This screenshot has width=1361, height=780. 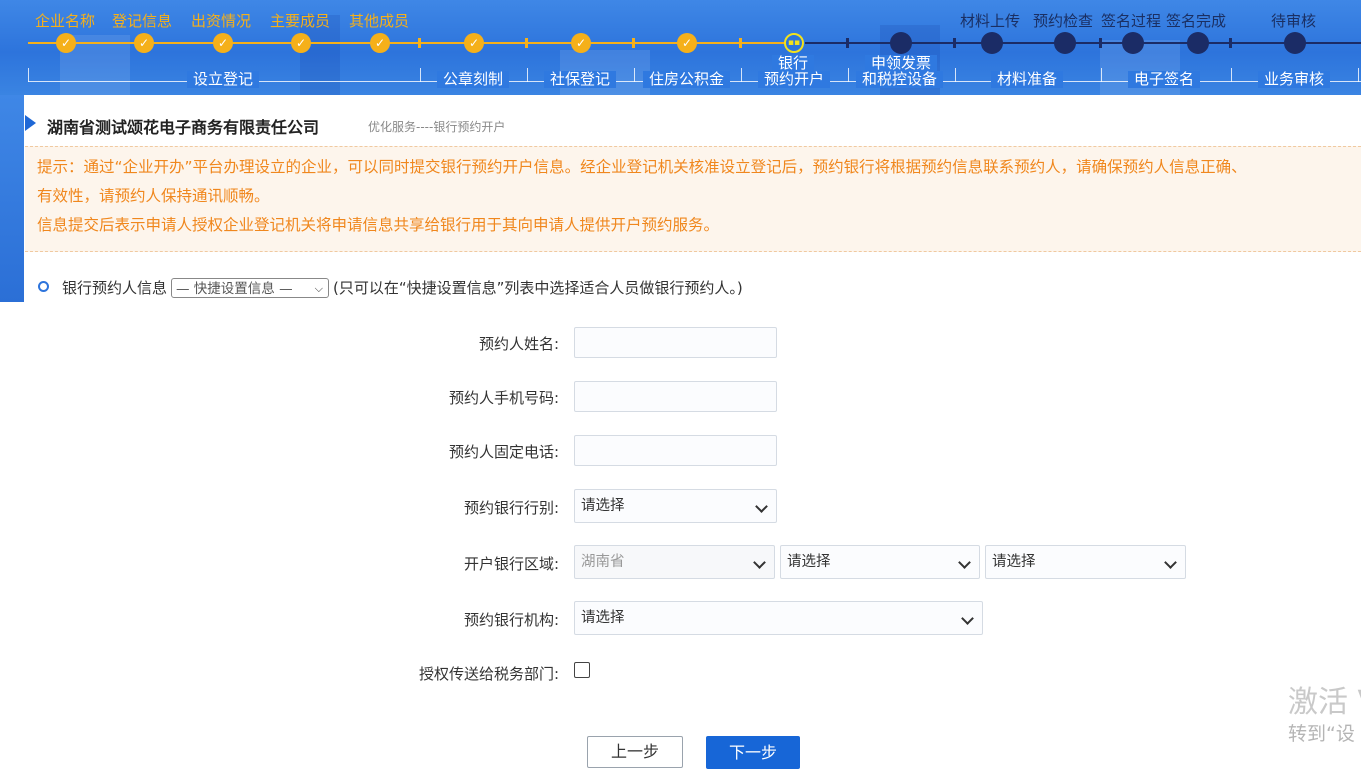 What do you see at coordinates (990, 21) in the screenshot?
I see `step-label: 材料上传` at bounding box center [990, 21].